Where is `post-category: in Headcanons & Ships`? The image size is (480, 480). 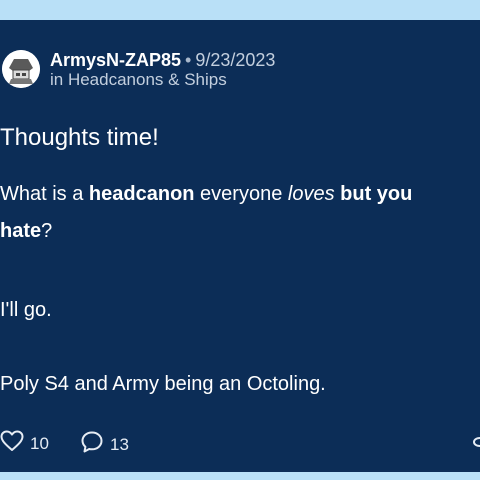
post-category: in Headcanons & Ships is located at coordinates (138, 80).